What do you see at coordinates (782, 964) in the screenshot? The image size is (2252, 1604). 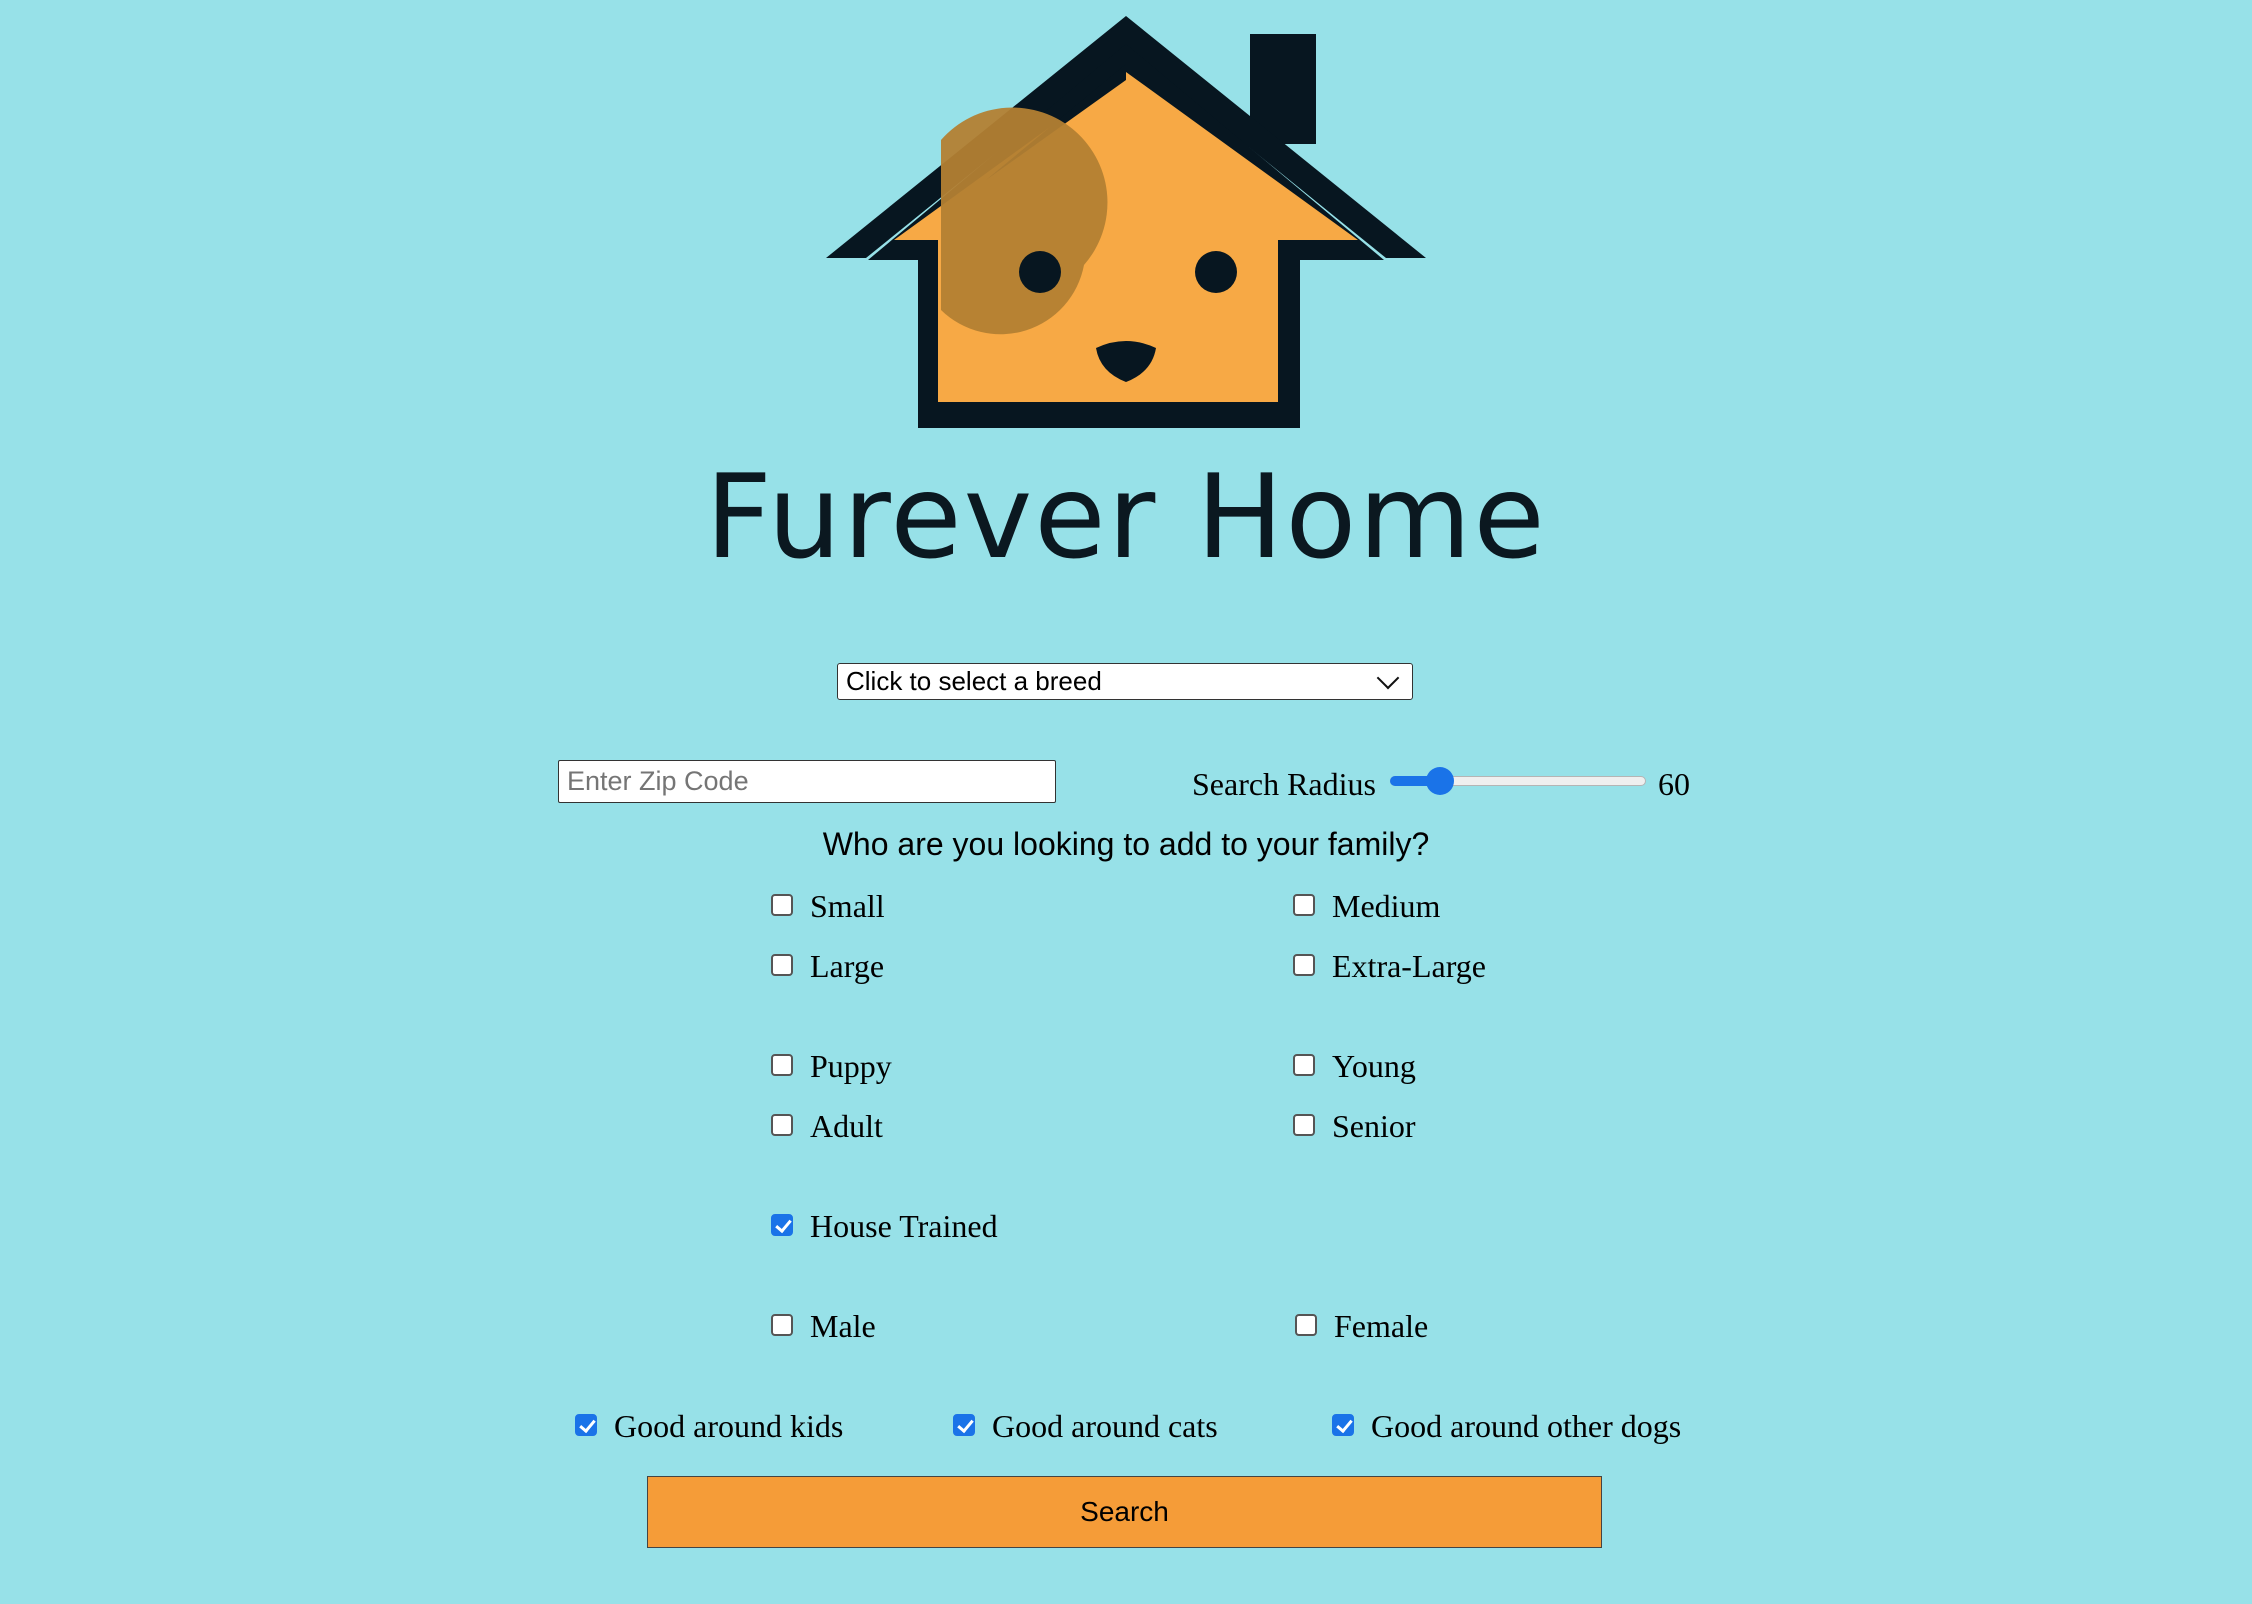 I see `checkbox-large` at bounding box center [782, 964].